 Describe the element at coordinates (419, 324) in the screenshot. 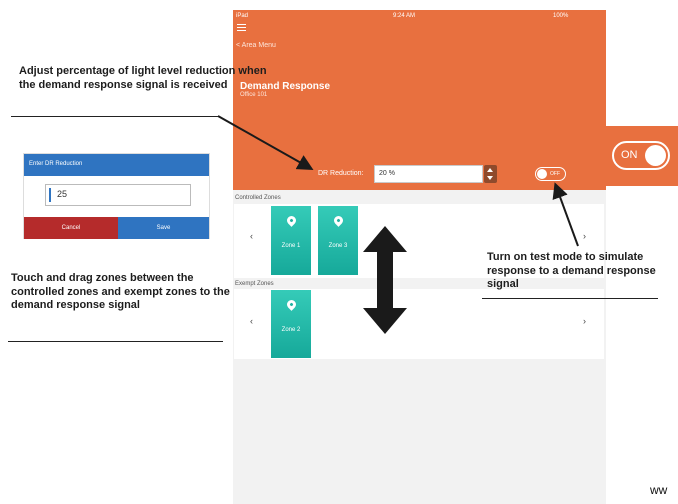

I see `exempt-zones-panel: ‹ Zone 2 ›` at that location.